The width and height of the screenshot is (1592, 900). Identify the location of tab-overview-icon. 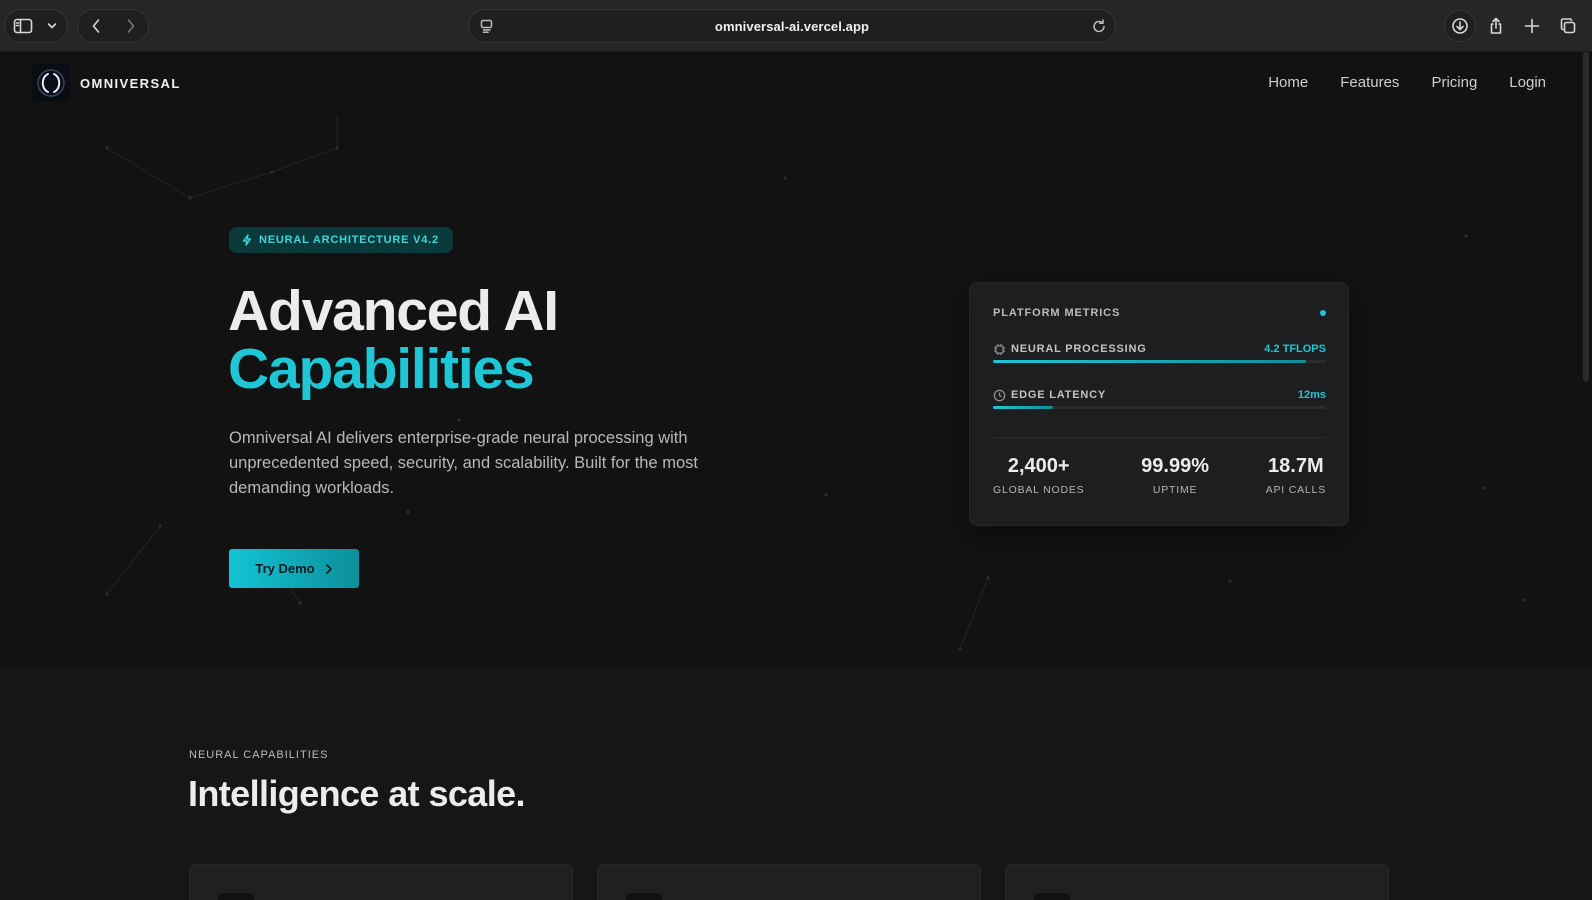
(1568, 26).